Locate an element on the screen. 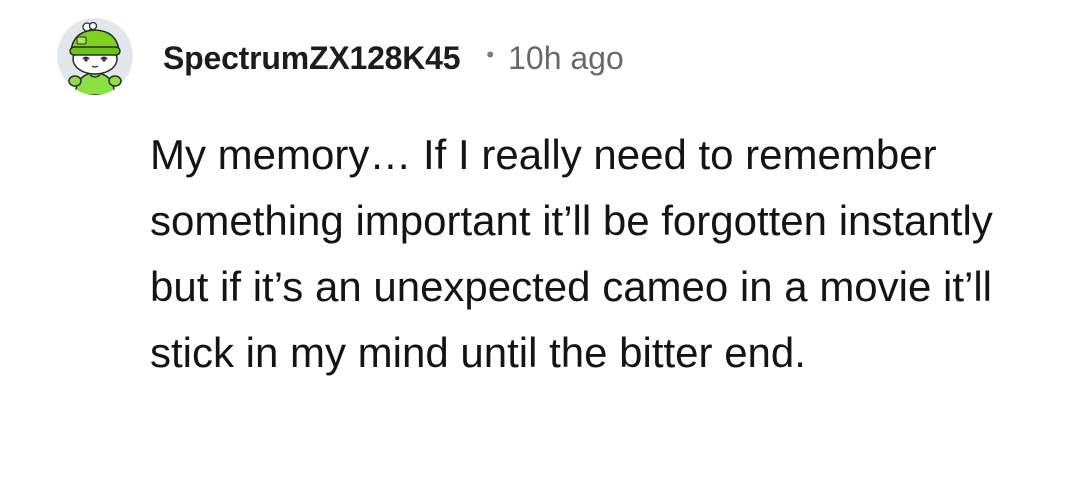  comment-header: SpectrumZX128K45 • 10h ago is located at coordinates (393, 58).